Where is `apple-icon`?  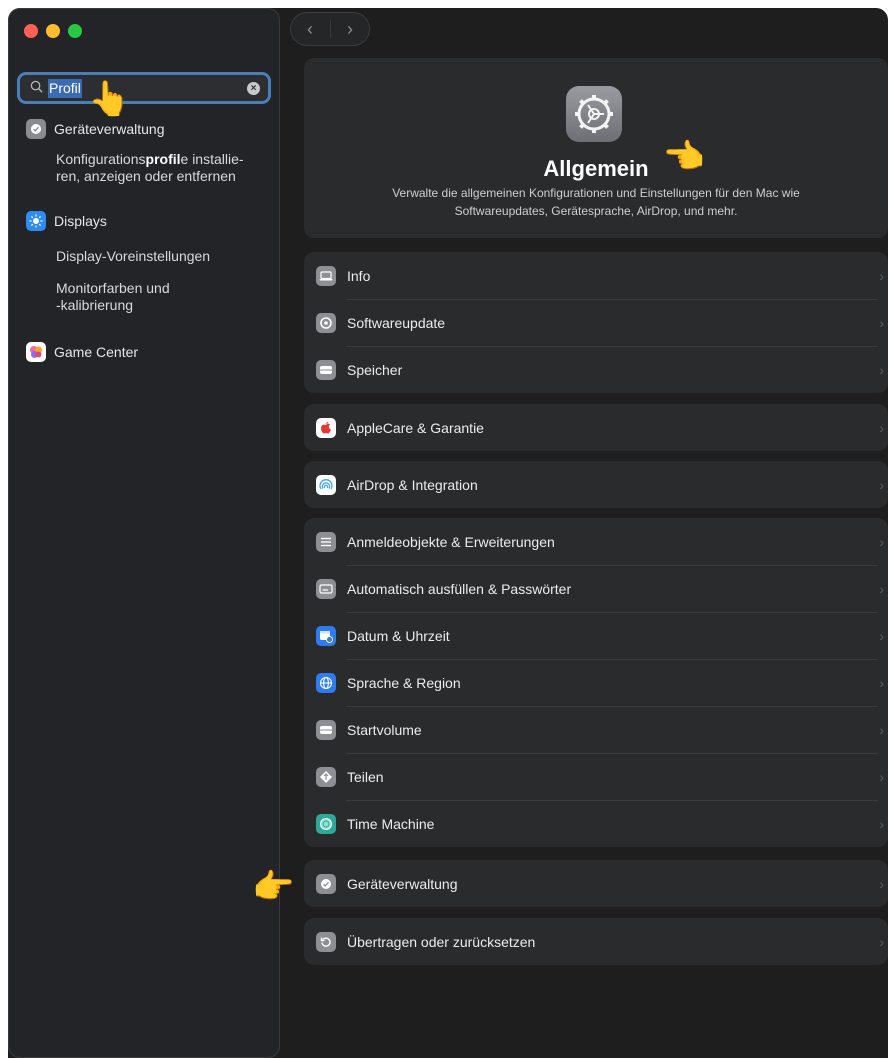
apple-icon is located at coordinates (326, 428).